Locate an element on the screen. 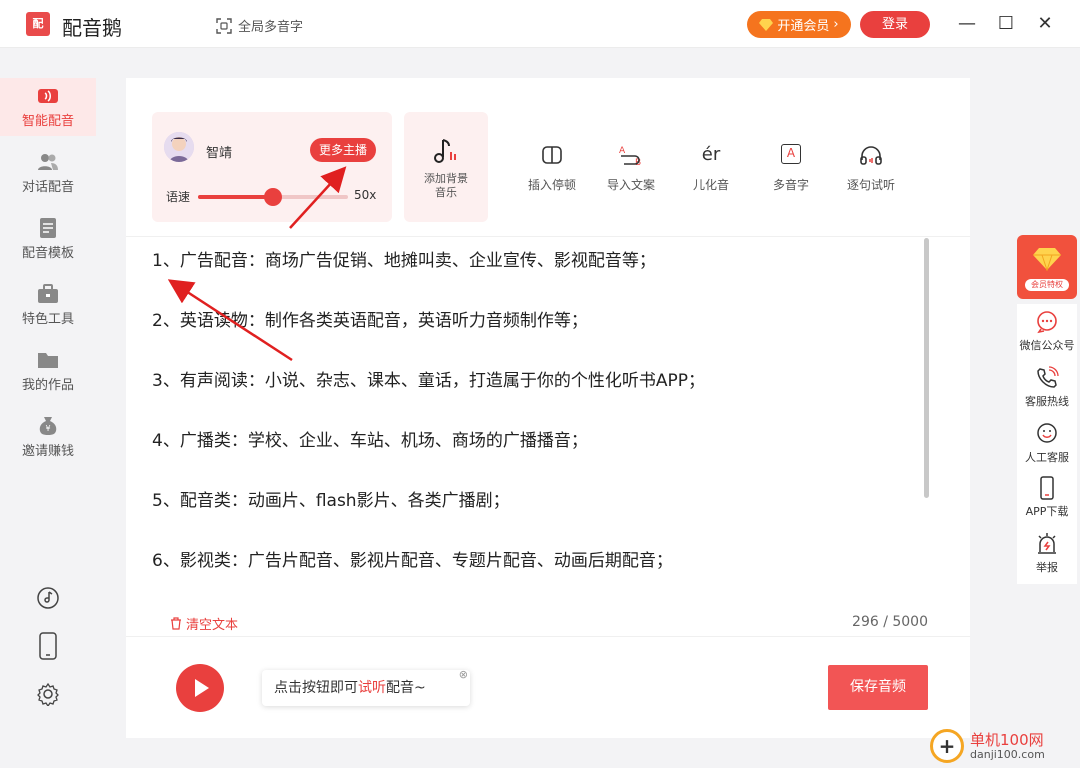 The image size is (1080, 768). speed-value: 50x is located at coordinates (365, 195).